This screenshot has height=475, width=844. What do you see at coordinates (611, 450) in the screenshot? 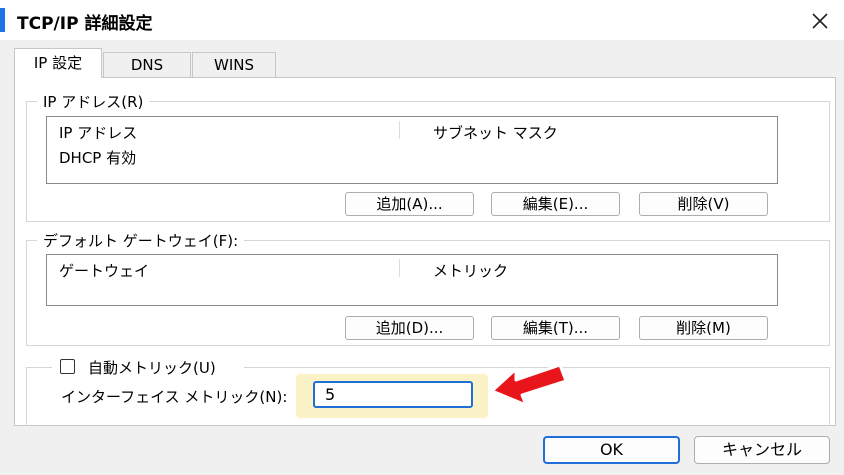
I see `ok-button: OK` at bounding box center [611, 450].